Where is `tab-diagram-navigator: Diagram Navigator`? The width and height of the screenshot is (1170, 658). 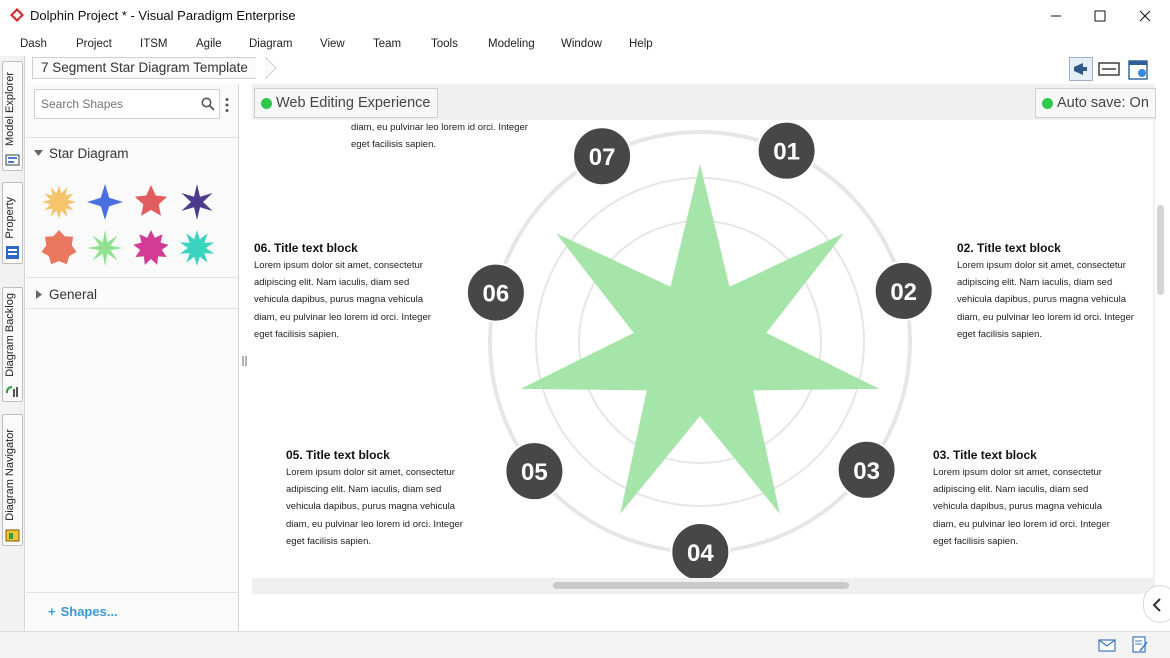
tab-diagram-navigator: Diagram Navigator is located at coordinates (12, 480).